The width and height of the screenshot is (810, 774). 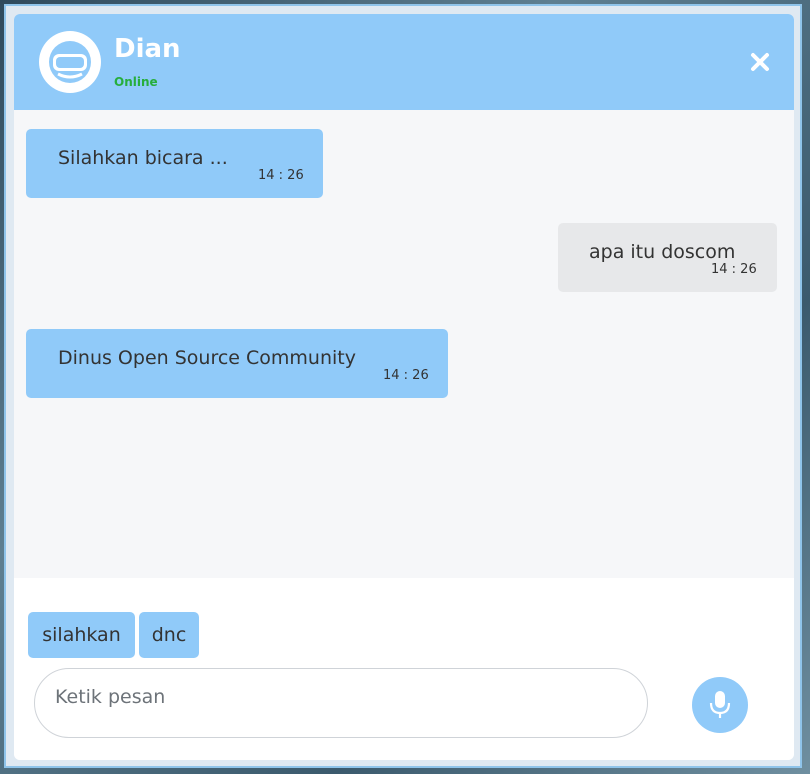 I want to click on close-button, so click(x=760, y=62).